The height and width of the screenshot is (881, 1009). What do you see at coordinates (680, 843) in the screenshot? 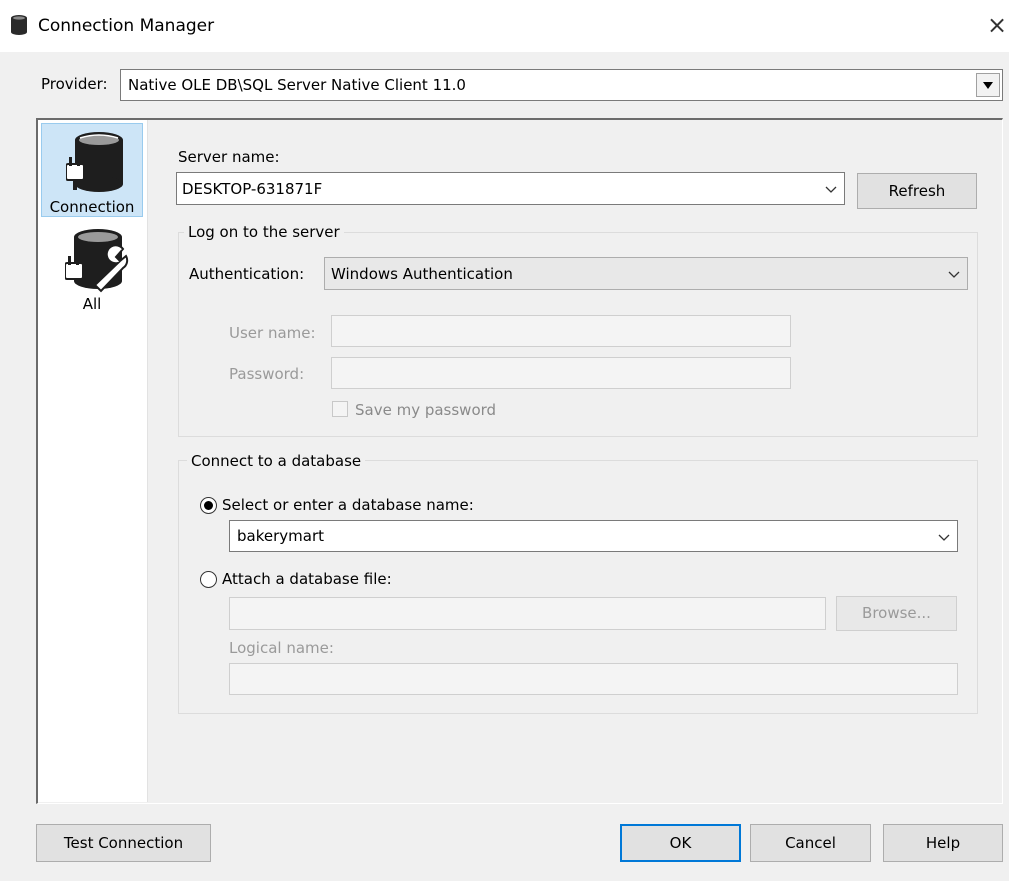
I see `ok-button: OK` at bounding box center [680, 843].